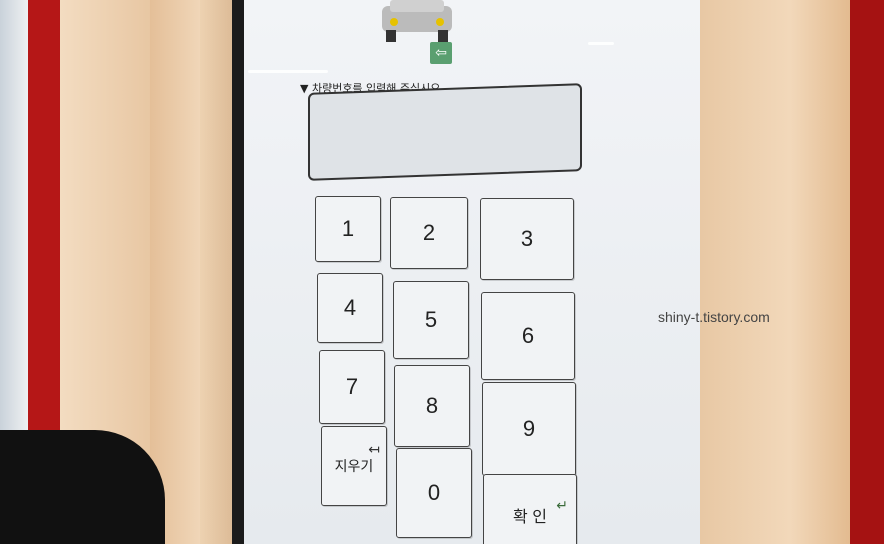  I want to click on delete-label: 지우기, so click(354, 466).